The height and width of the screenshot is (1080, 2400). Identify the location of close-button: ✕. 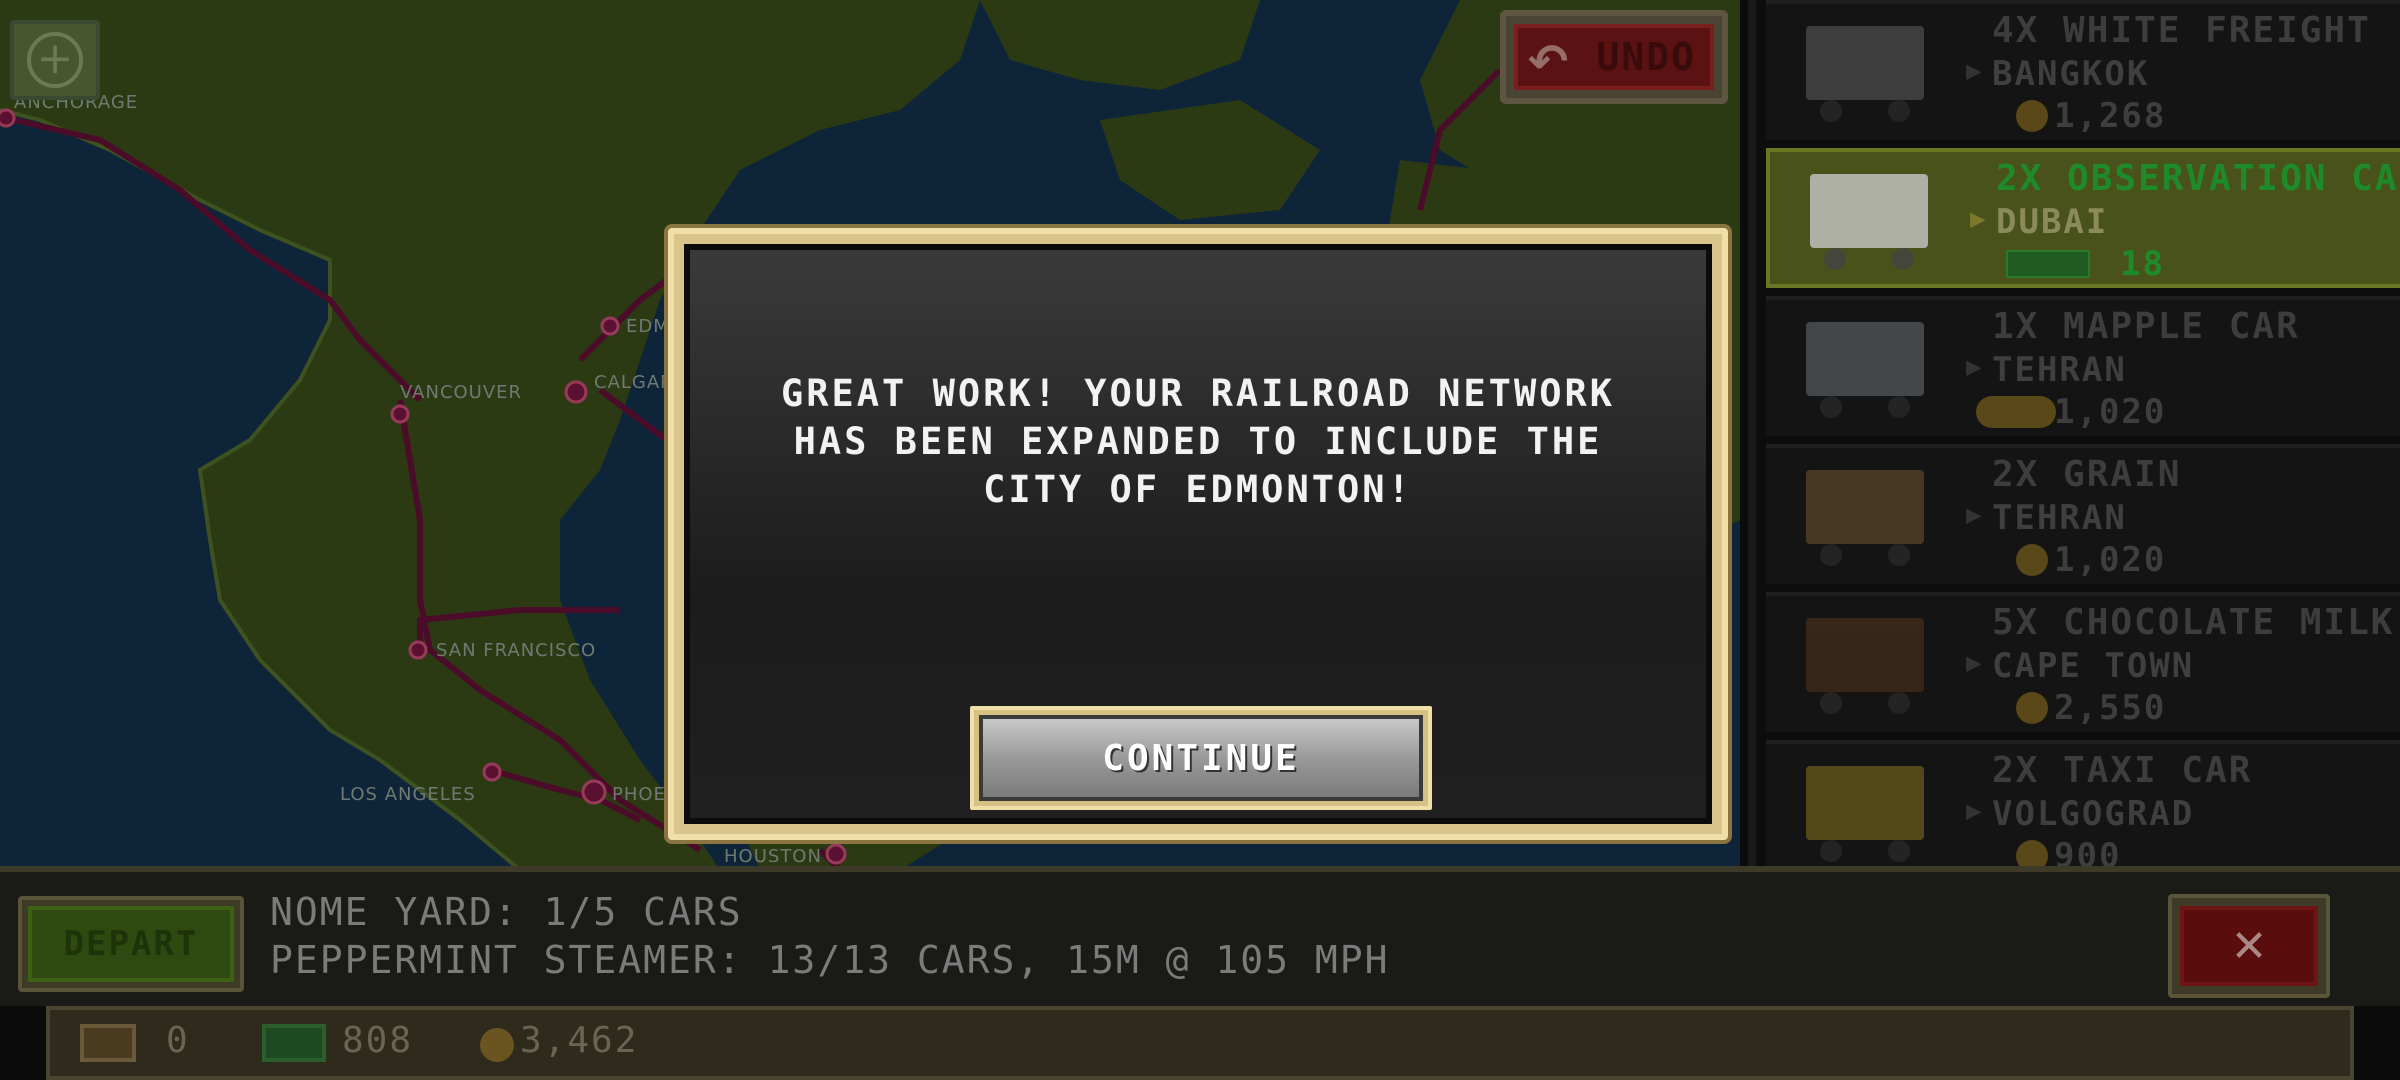
(2249, 946).